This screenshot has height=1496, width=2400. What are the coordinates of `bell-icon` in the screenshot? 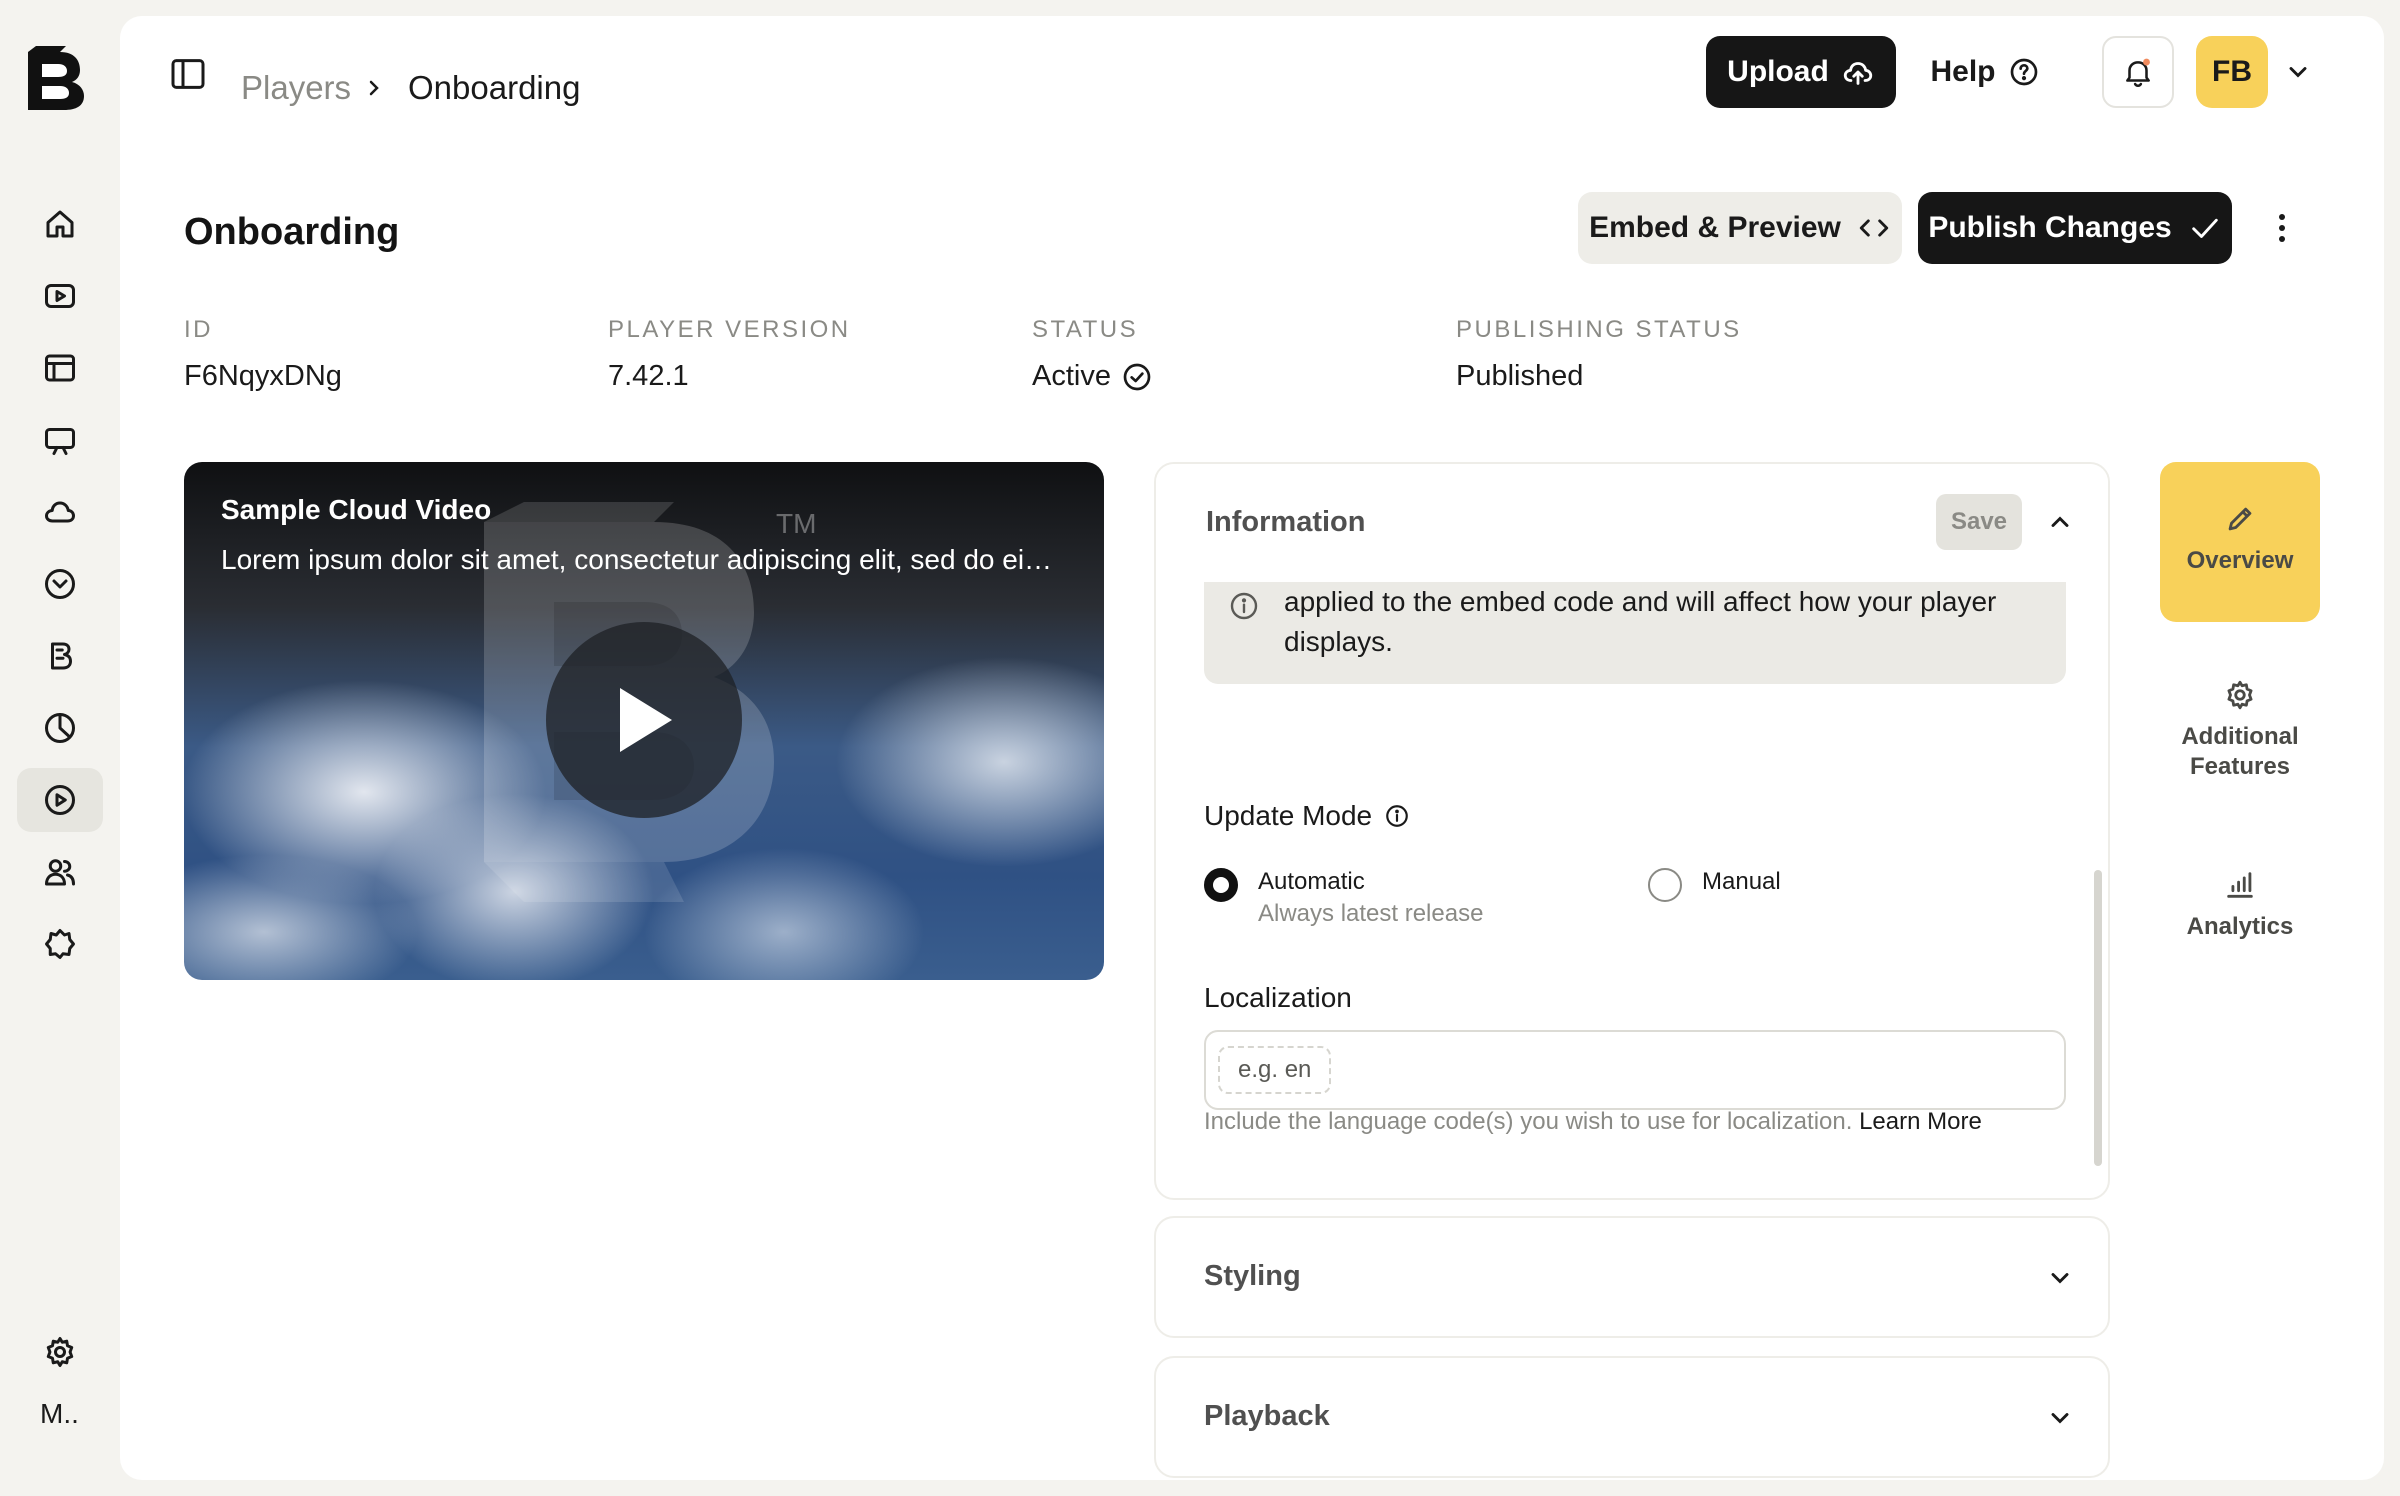 It's located at (2138, 73).